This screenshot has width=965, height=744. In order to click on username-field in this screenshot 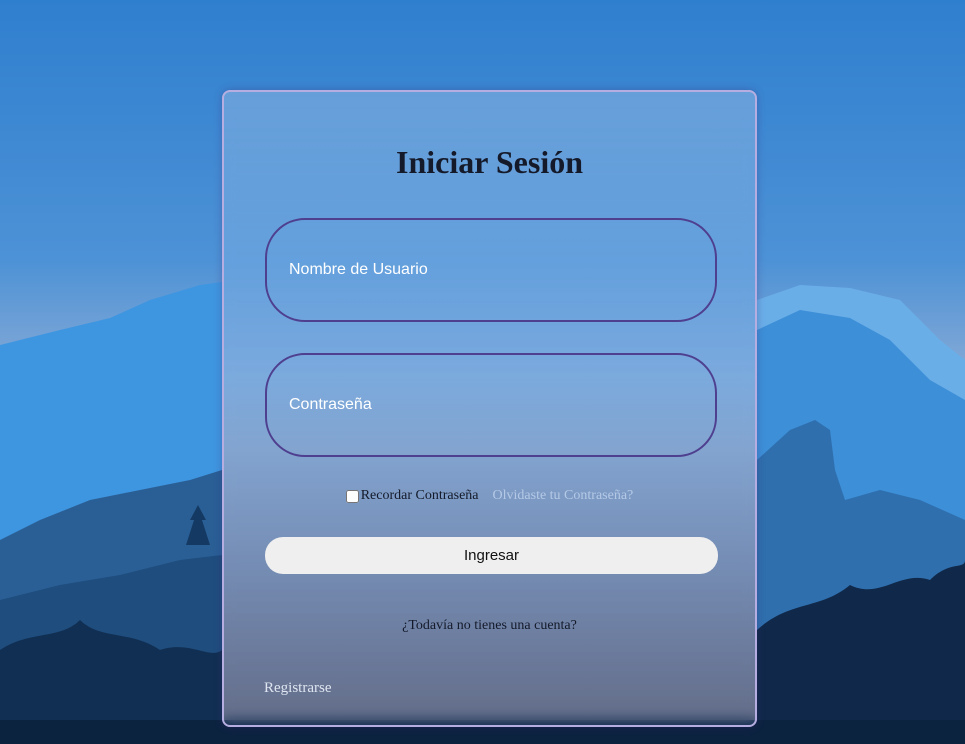, I will do `click(491, 270)`.